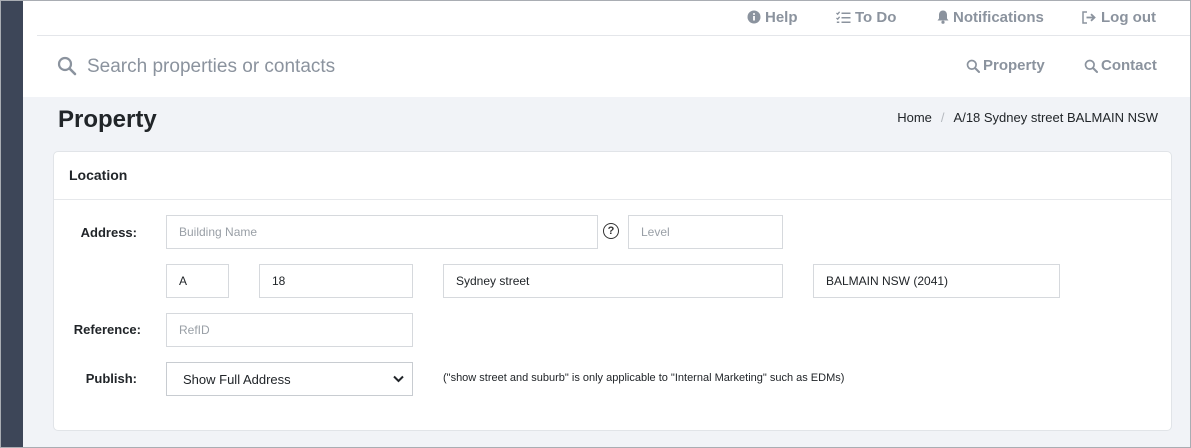  What do you see at coordinates (611, 231) in the screenshot?
I see `help-icon: ?` at bounding box center [611, 231].